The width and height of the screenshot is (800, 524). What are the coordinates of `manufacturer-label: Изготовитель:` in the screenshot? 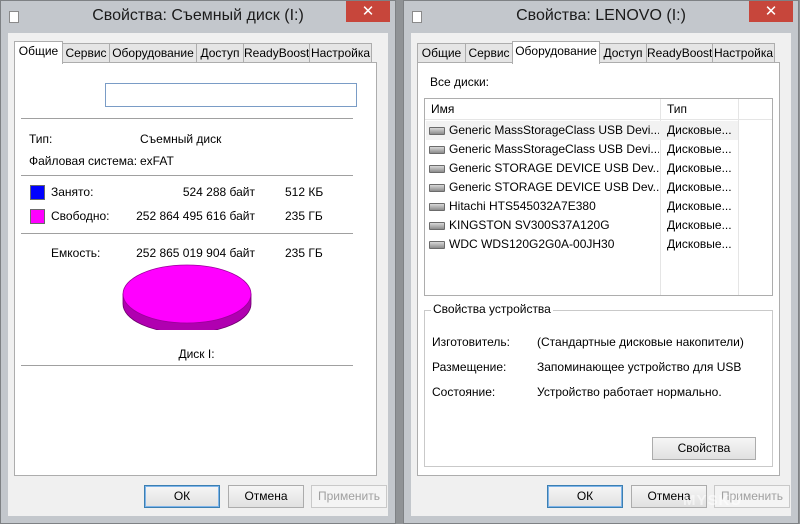 It's located at (471, 342).